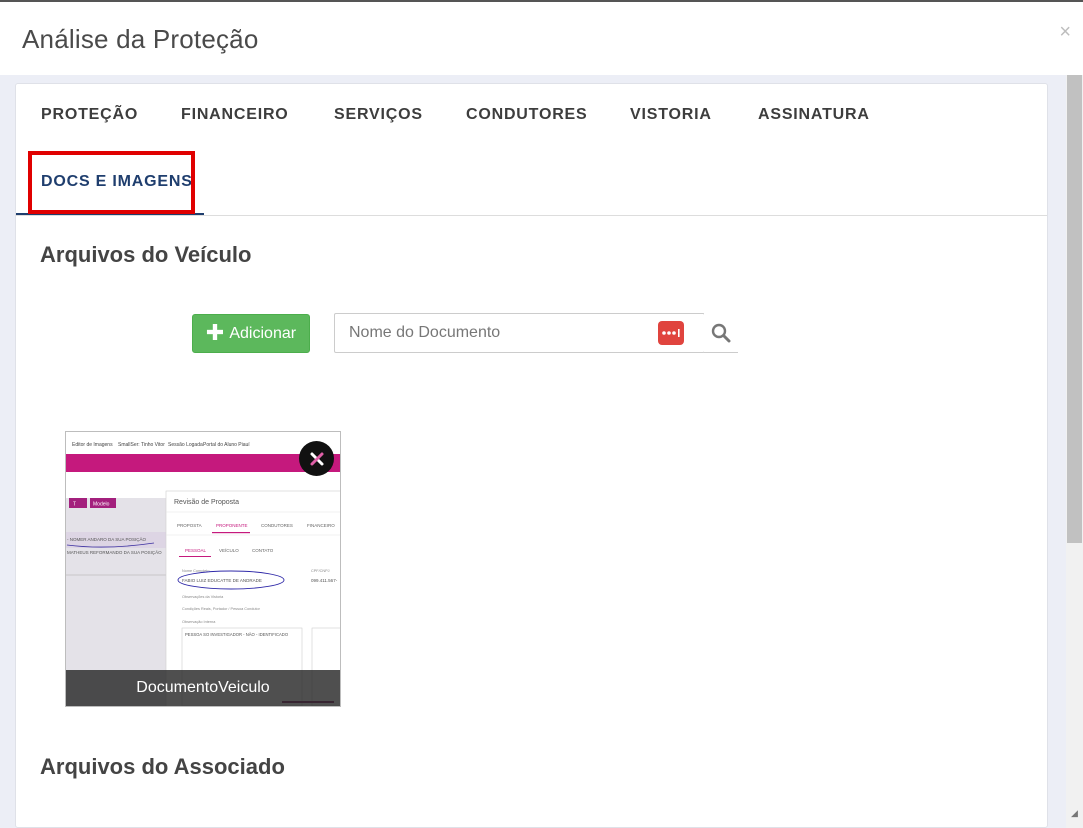  I want to click on preview-dialog-tab: PROPONENTE, so click(232, 525).